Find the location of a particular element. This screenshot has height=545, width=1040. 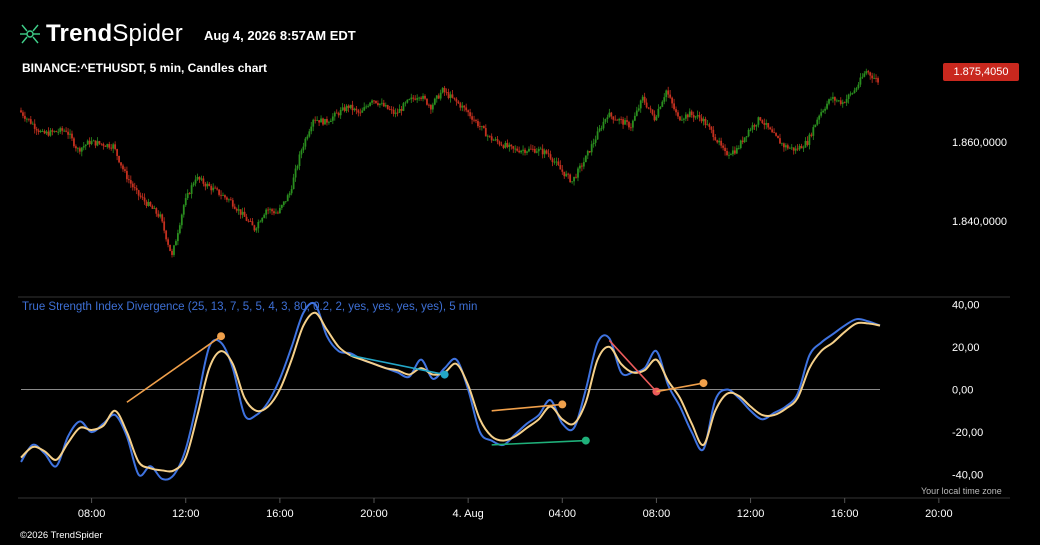

trendspider-logo: TrendSpider is located at coordinates (100, 34).